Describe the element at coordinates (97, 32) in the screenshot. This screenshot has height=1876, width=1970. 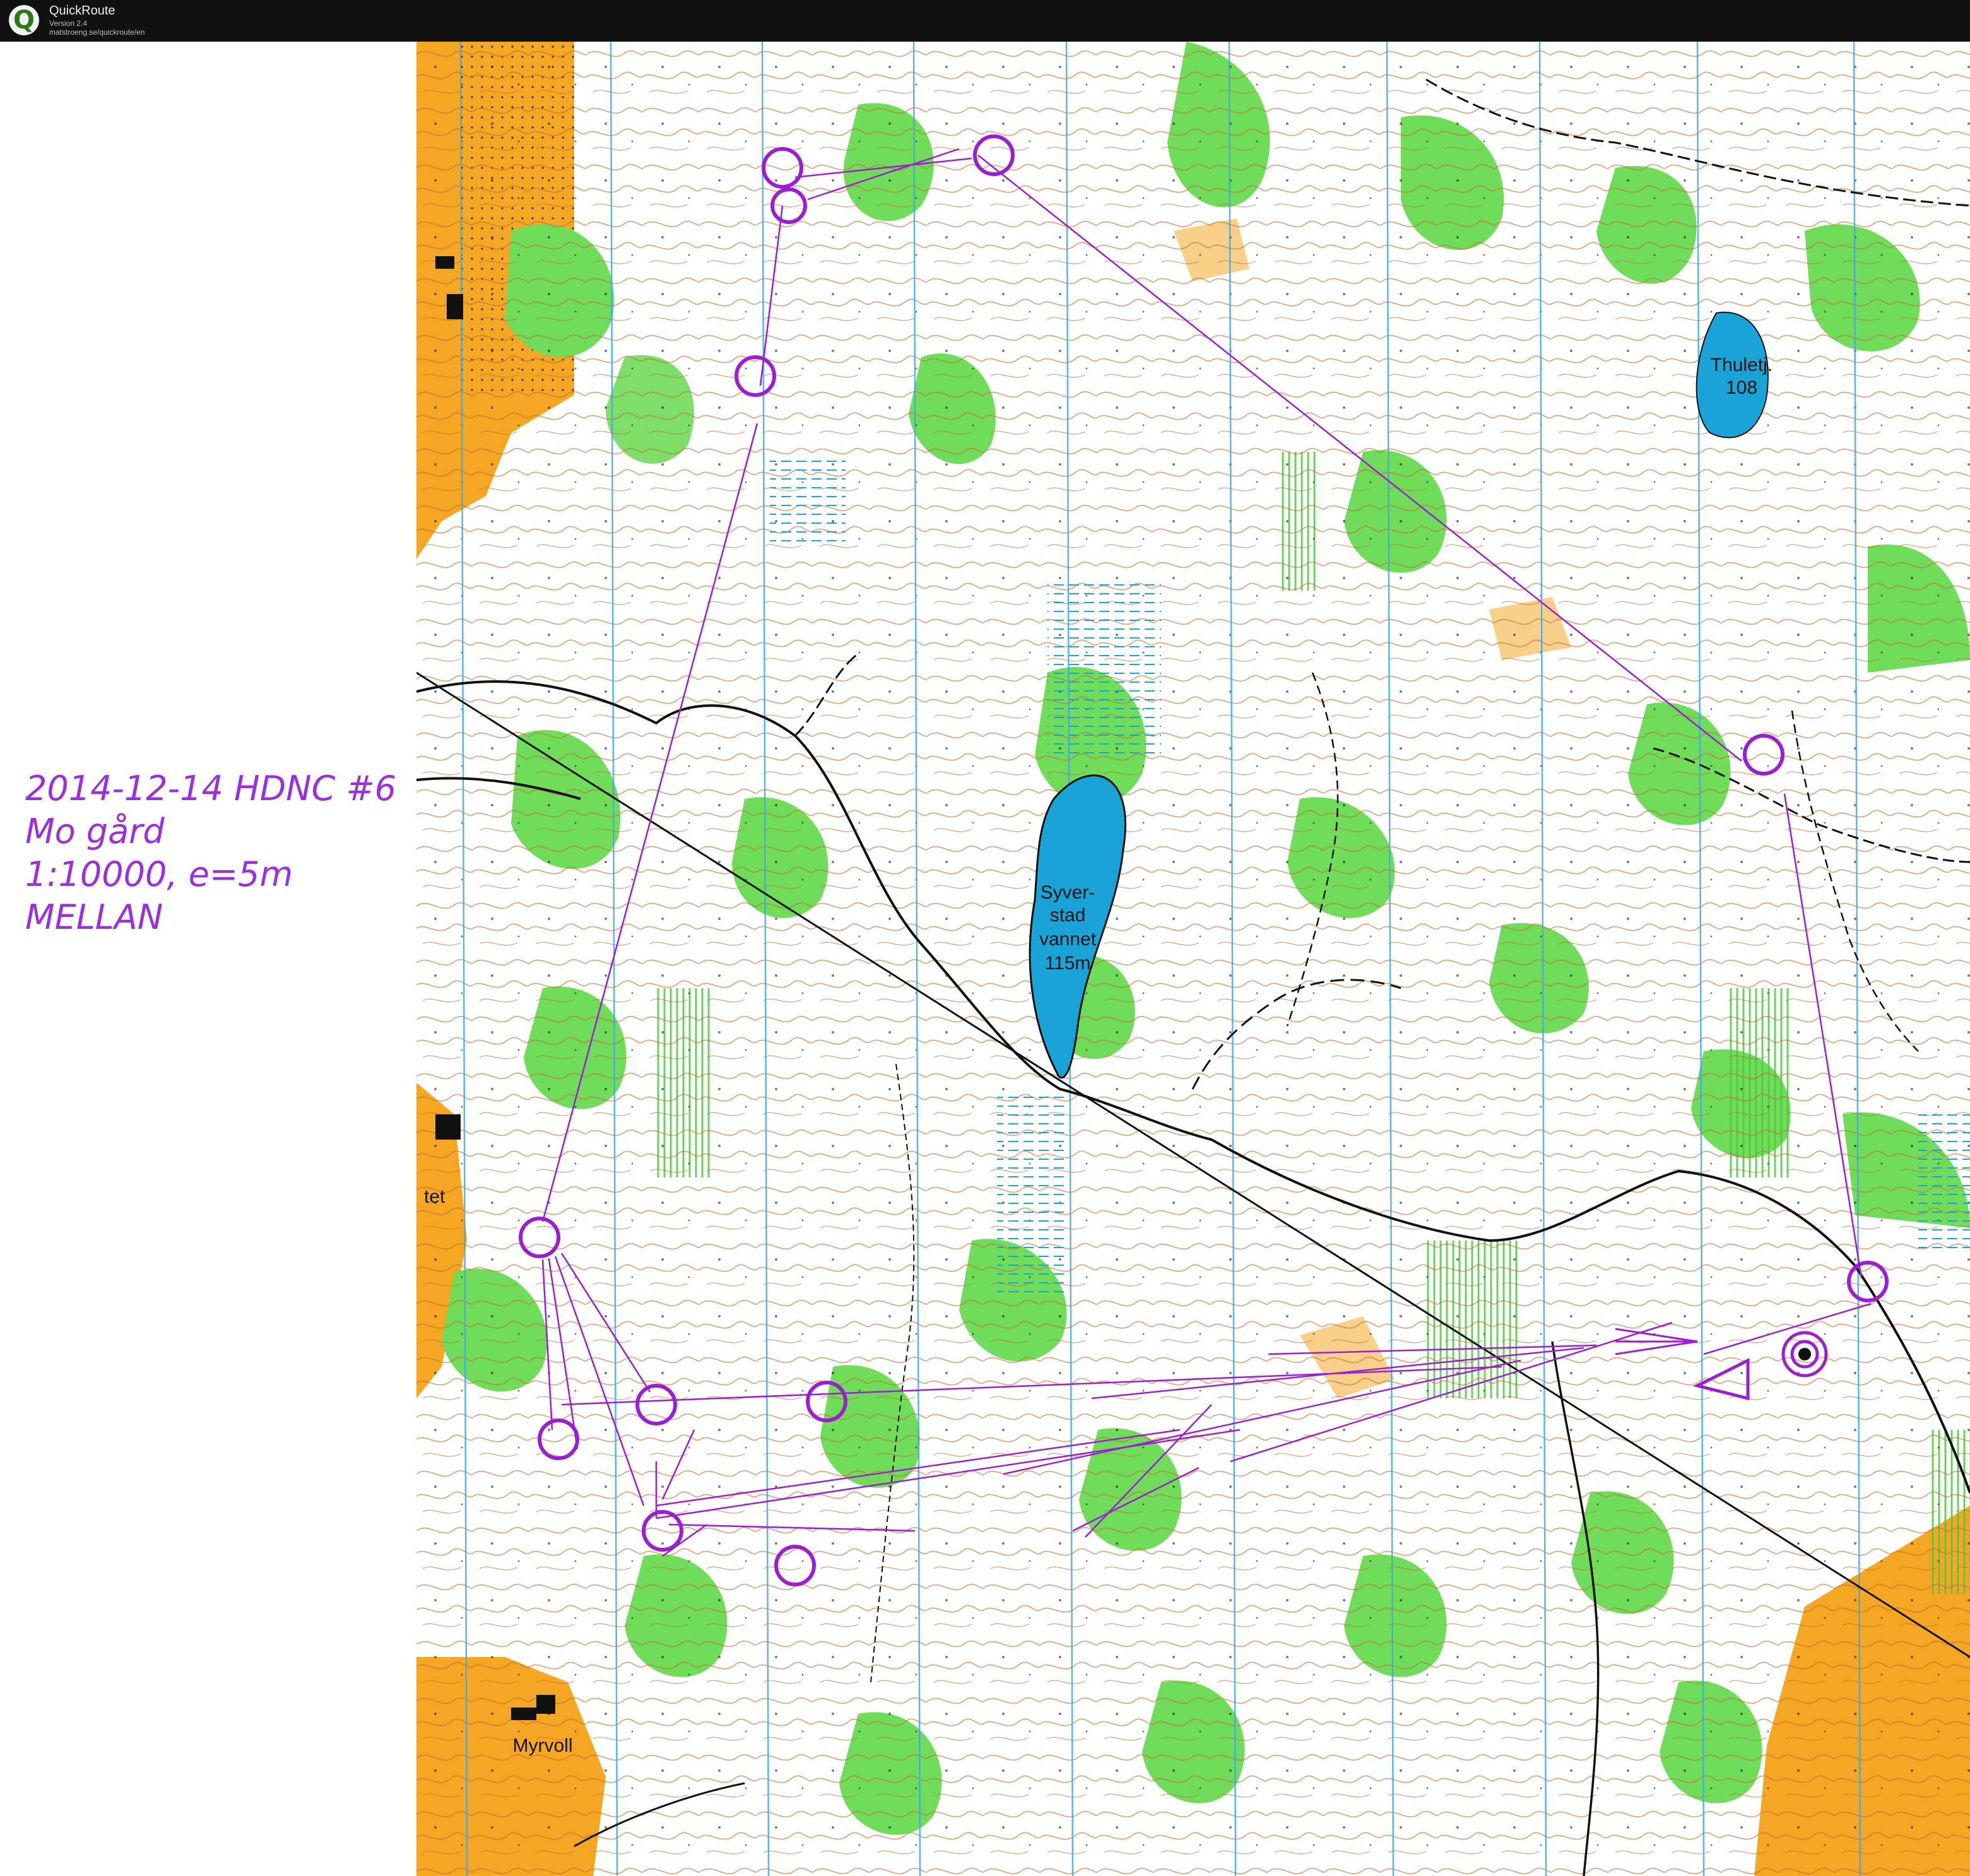
I see `app-url: matstroeng.se/quickroute/en` at that location.